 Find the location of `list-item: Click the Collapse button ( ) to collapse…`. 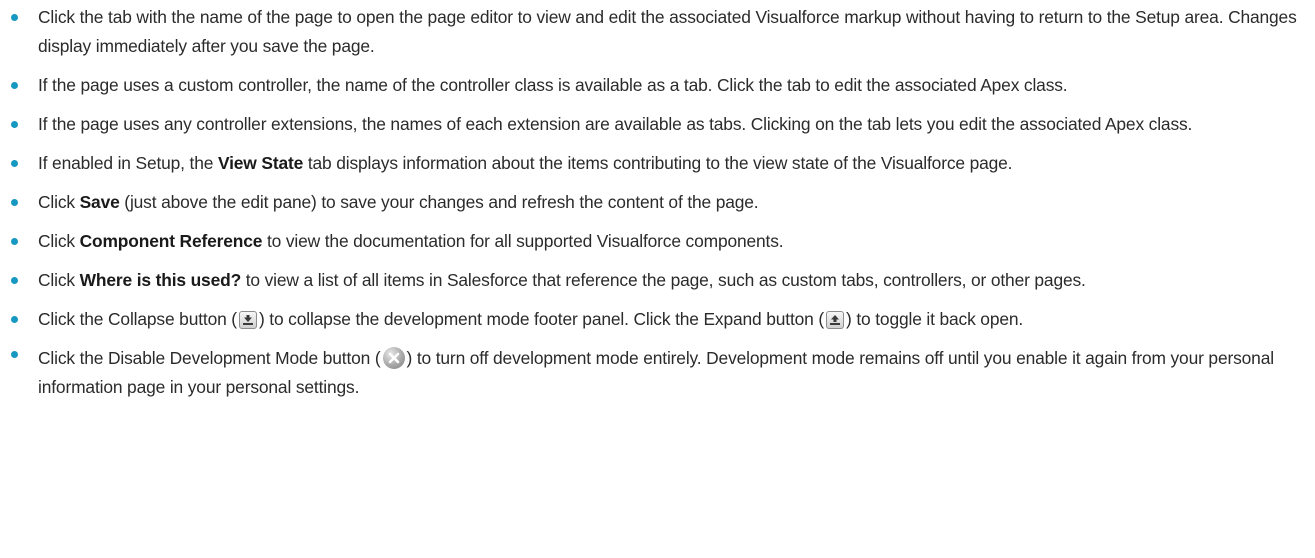

list-item: Click the Collapse button ( ) to collapse… is located at coordinates (657, 319).